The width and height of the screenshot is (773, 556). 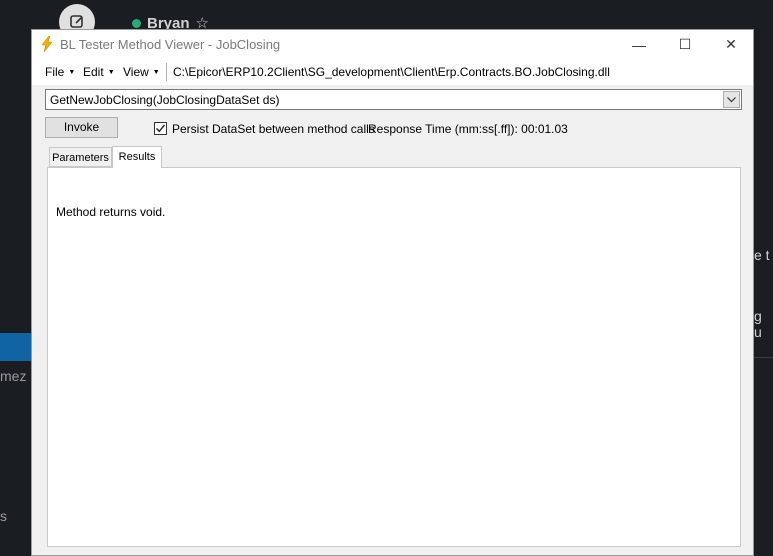 I want to click on persist-dataset-checkbox, so click(x=160, y=128).